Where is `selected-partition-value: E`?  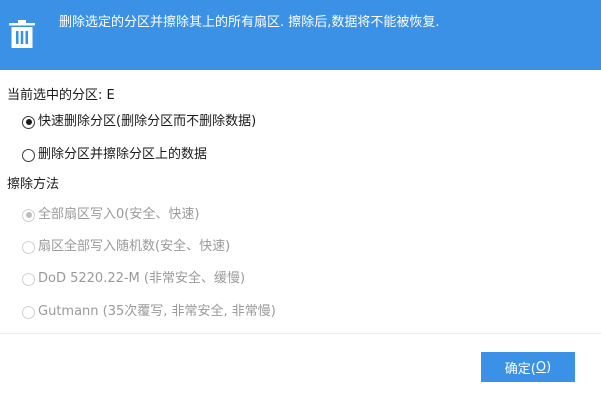 selected-partition-value: E is located at coordinates (110, 95).